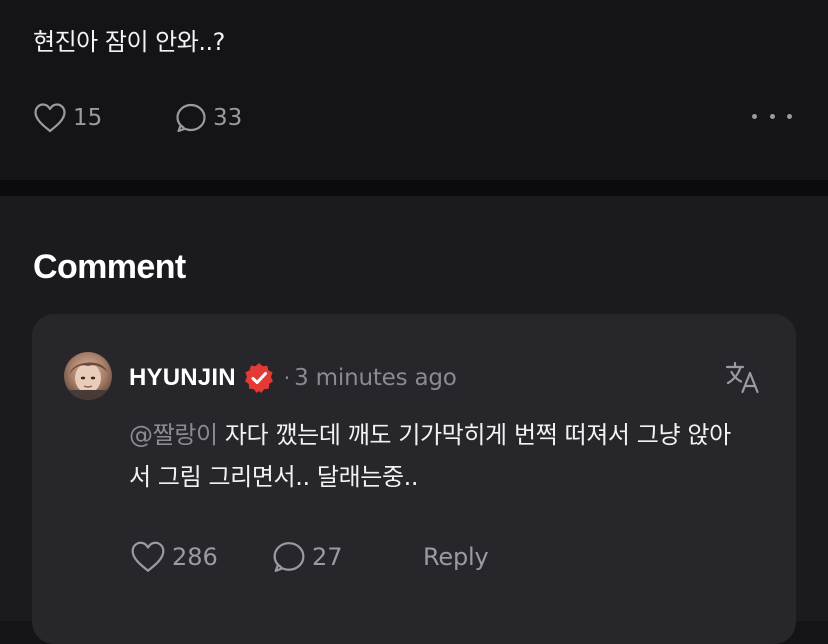  Describe the element at coordinates (67, 118) in the screenshot. I see `post-like-button: 15` at that location.